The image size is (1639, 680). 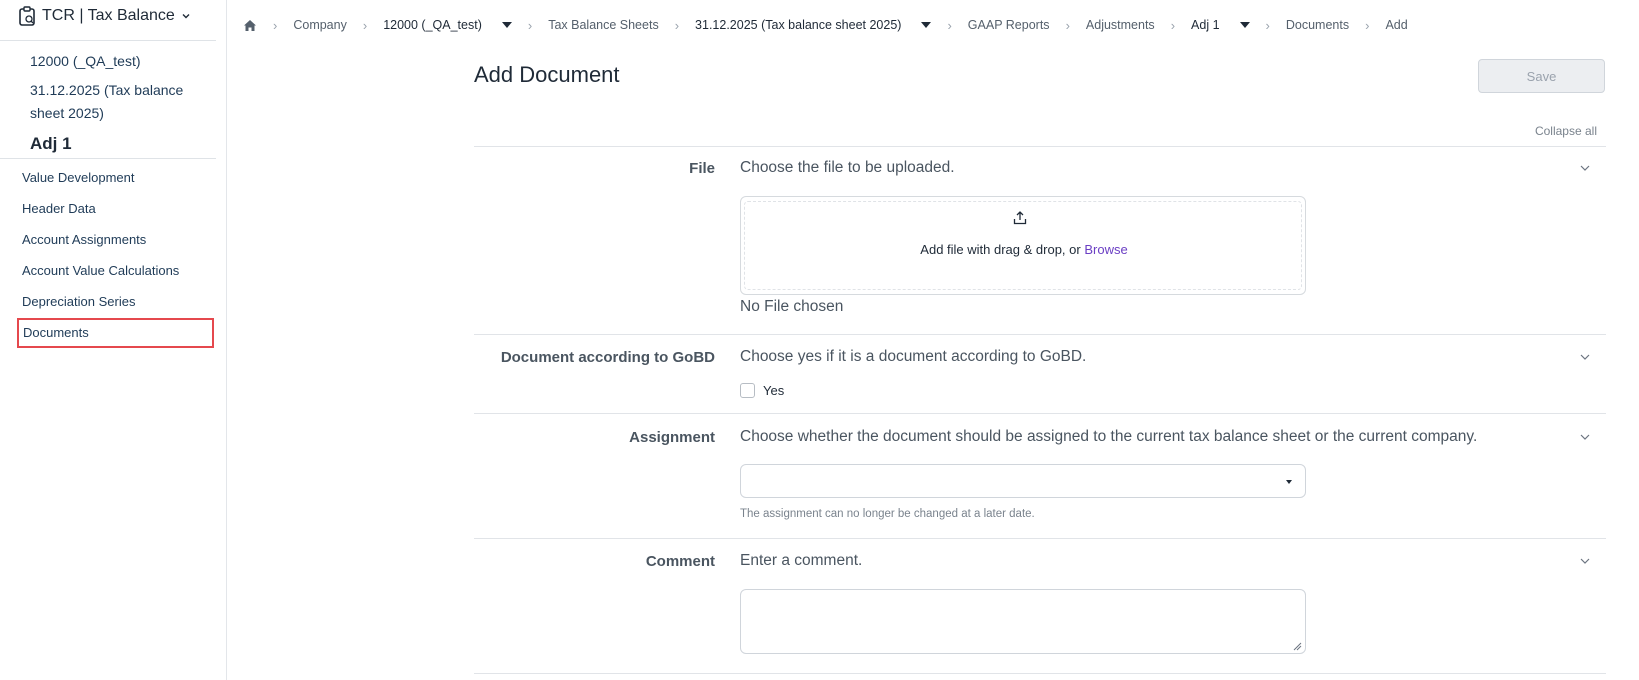 I want to click on comment-textarea, so click(x=1023, y=621).